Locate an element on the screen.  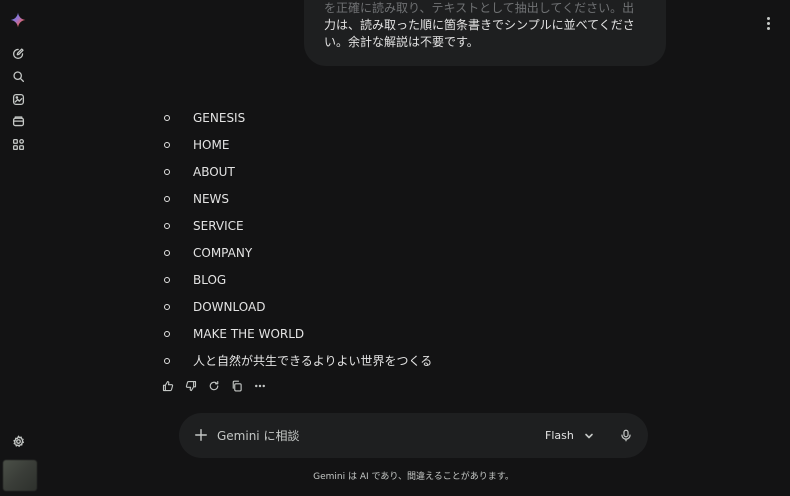
list-item: SERVICE is located at coordinates (370, 225).